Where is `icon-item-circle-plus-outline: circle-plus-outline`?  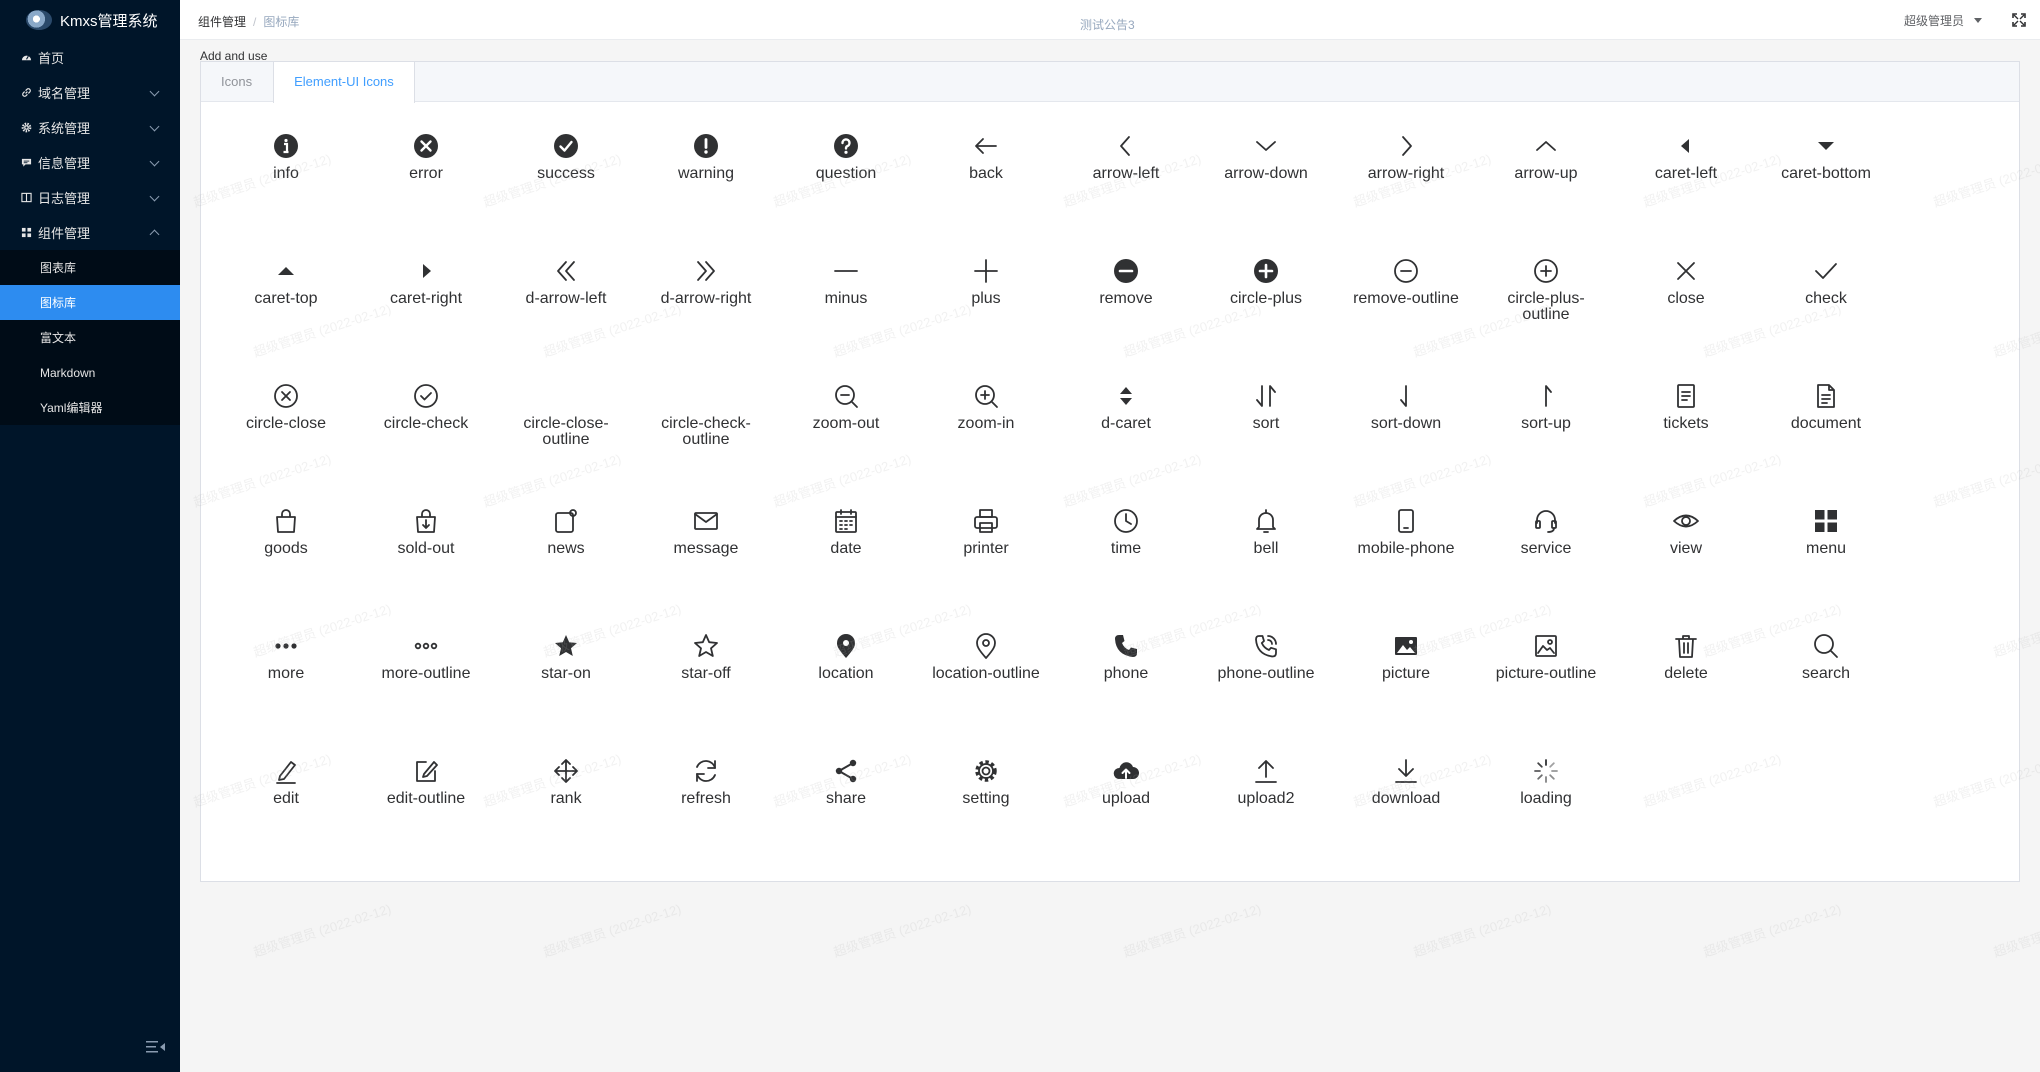 icon-item-circle-plus-outline: circle-plus-outline is located at coordinates (1546, 307).